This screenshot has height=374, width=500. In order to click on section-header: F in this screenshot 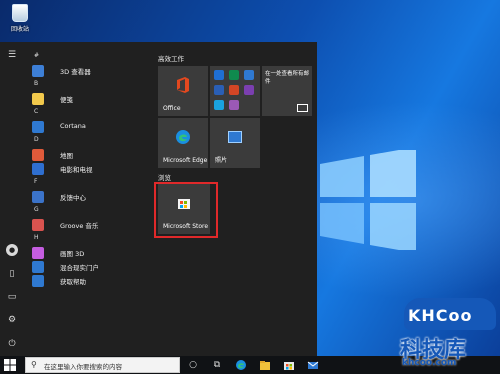, I will do `click(87, 183)`.